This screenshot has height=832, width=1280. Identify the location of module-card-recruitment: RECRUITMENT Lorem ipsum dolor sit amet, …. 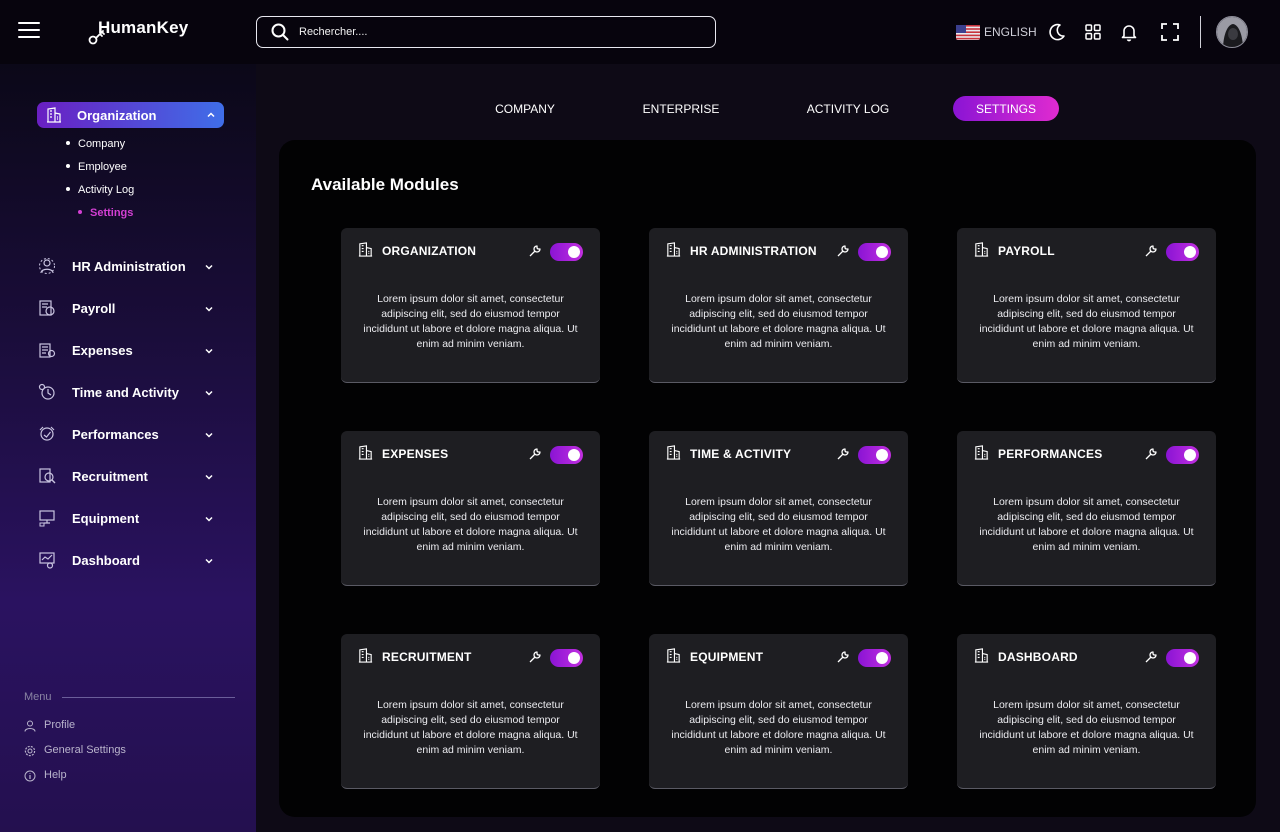
(470, 711).